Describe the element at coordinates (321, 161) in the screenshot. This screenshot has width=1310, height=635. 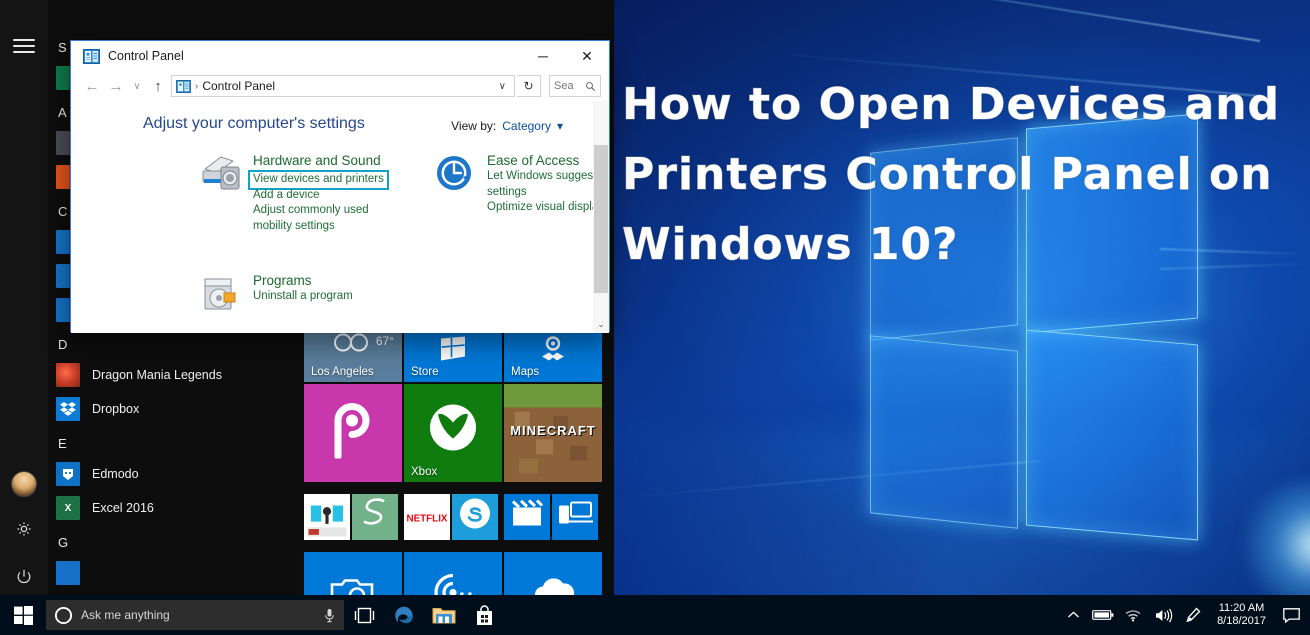
I see `category-title: Hardware and Sound` at that location.